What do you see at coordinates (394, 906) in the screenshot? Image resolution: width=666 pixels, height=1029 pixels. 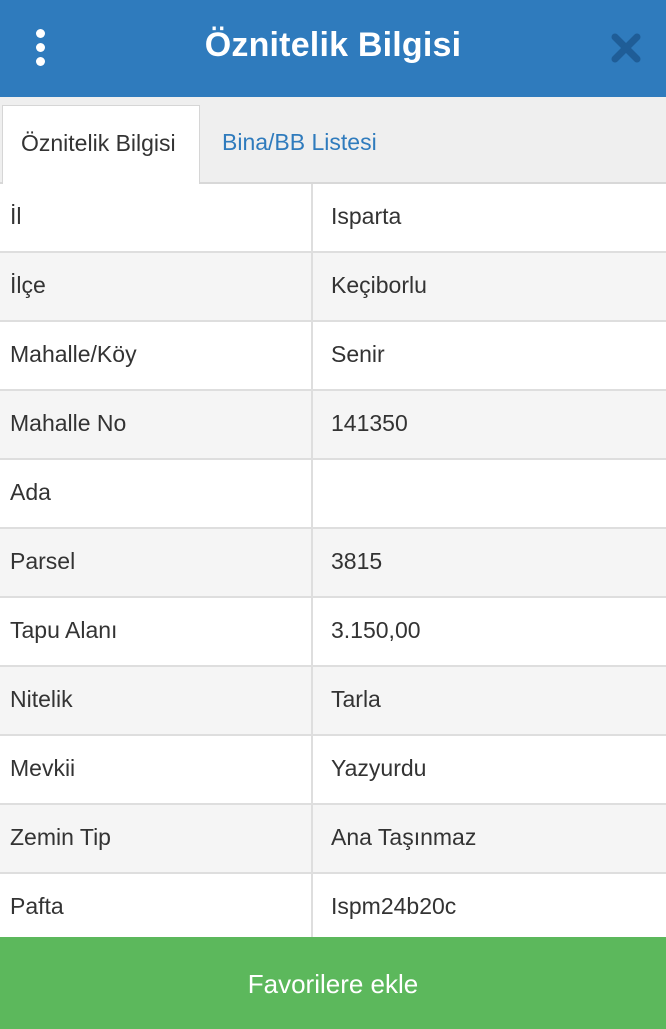 I see `attribute-value: Ispm24b20c` at bounding box center [394, 906].